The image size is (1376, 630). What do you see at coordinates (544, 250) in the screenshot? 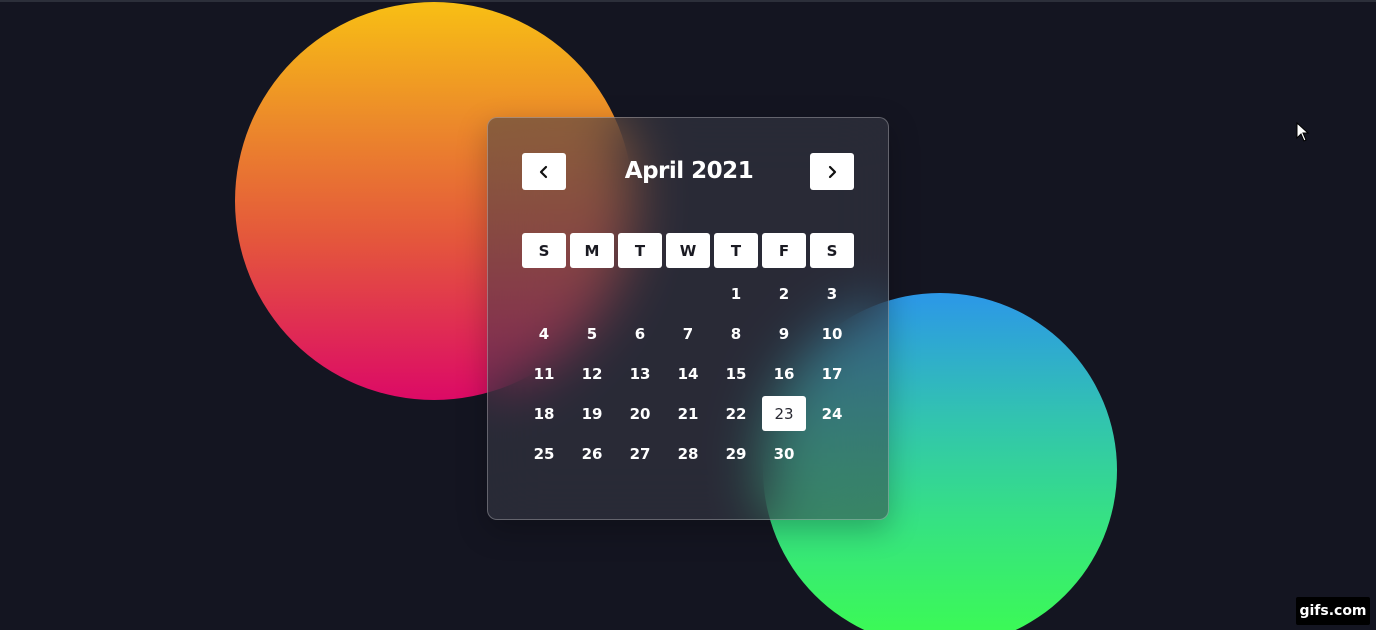
I see `weekday-sunday: S` at bounding box center [544, 250].